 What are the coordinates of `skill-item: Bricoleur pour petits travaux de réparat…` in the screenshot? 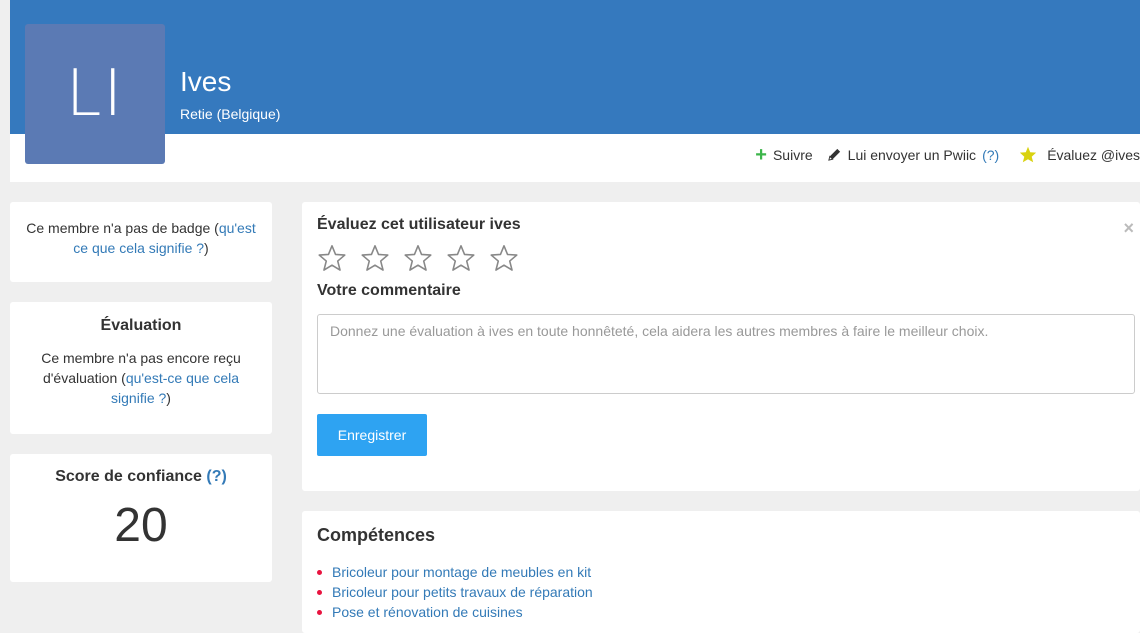 It's located at (721, 592).